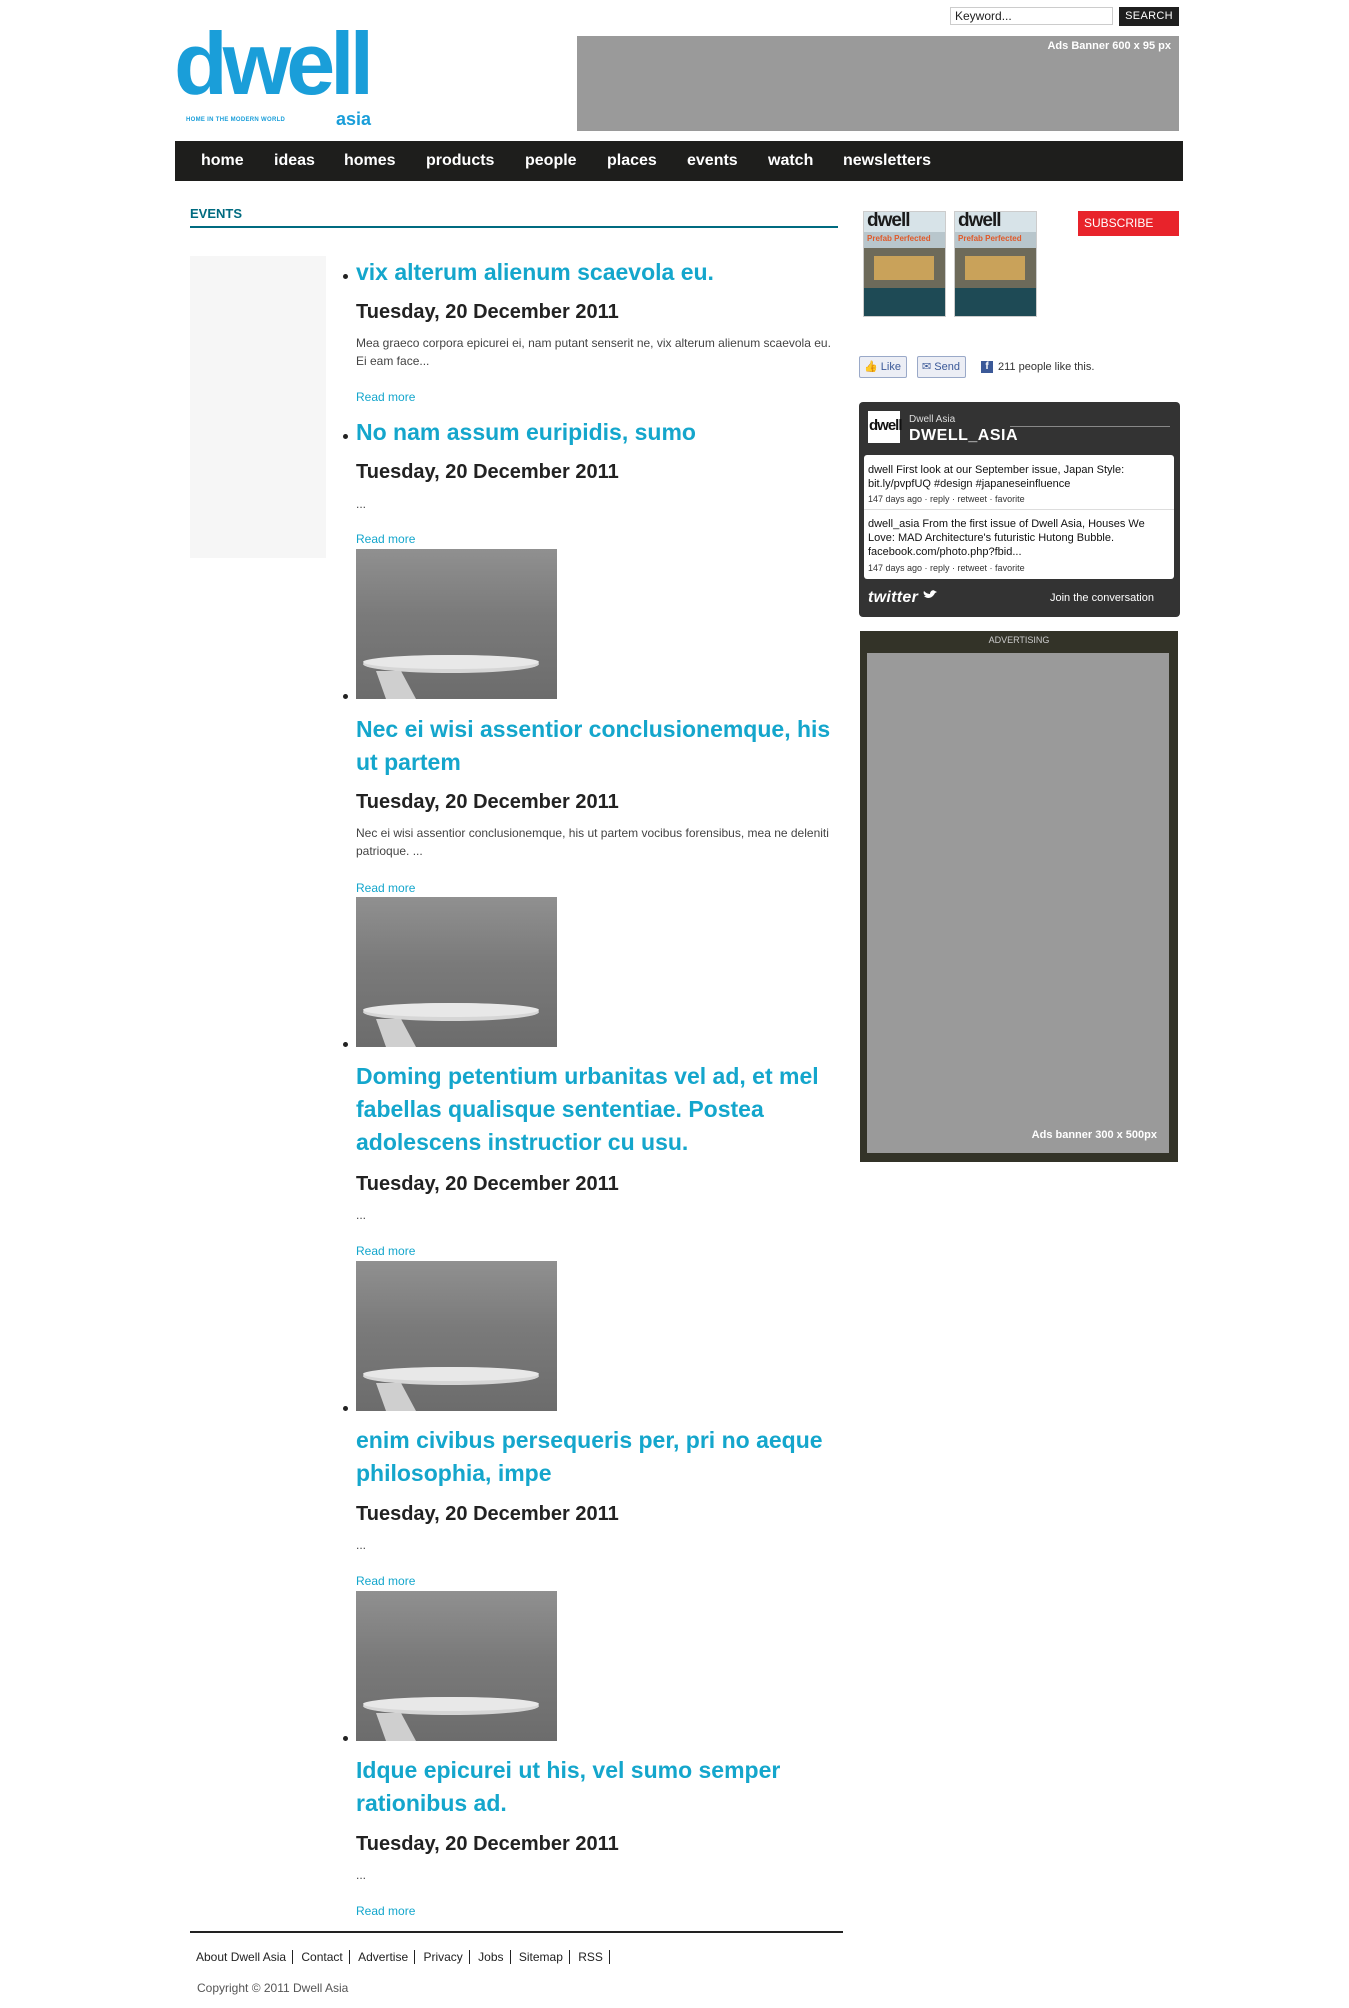  Describe the element at coordinates (932, 419) in the screenshot. I see `twitter-account-name: Dwell Asia` at that location.